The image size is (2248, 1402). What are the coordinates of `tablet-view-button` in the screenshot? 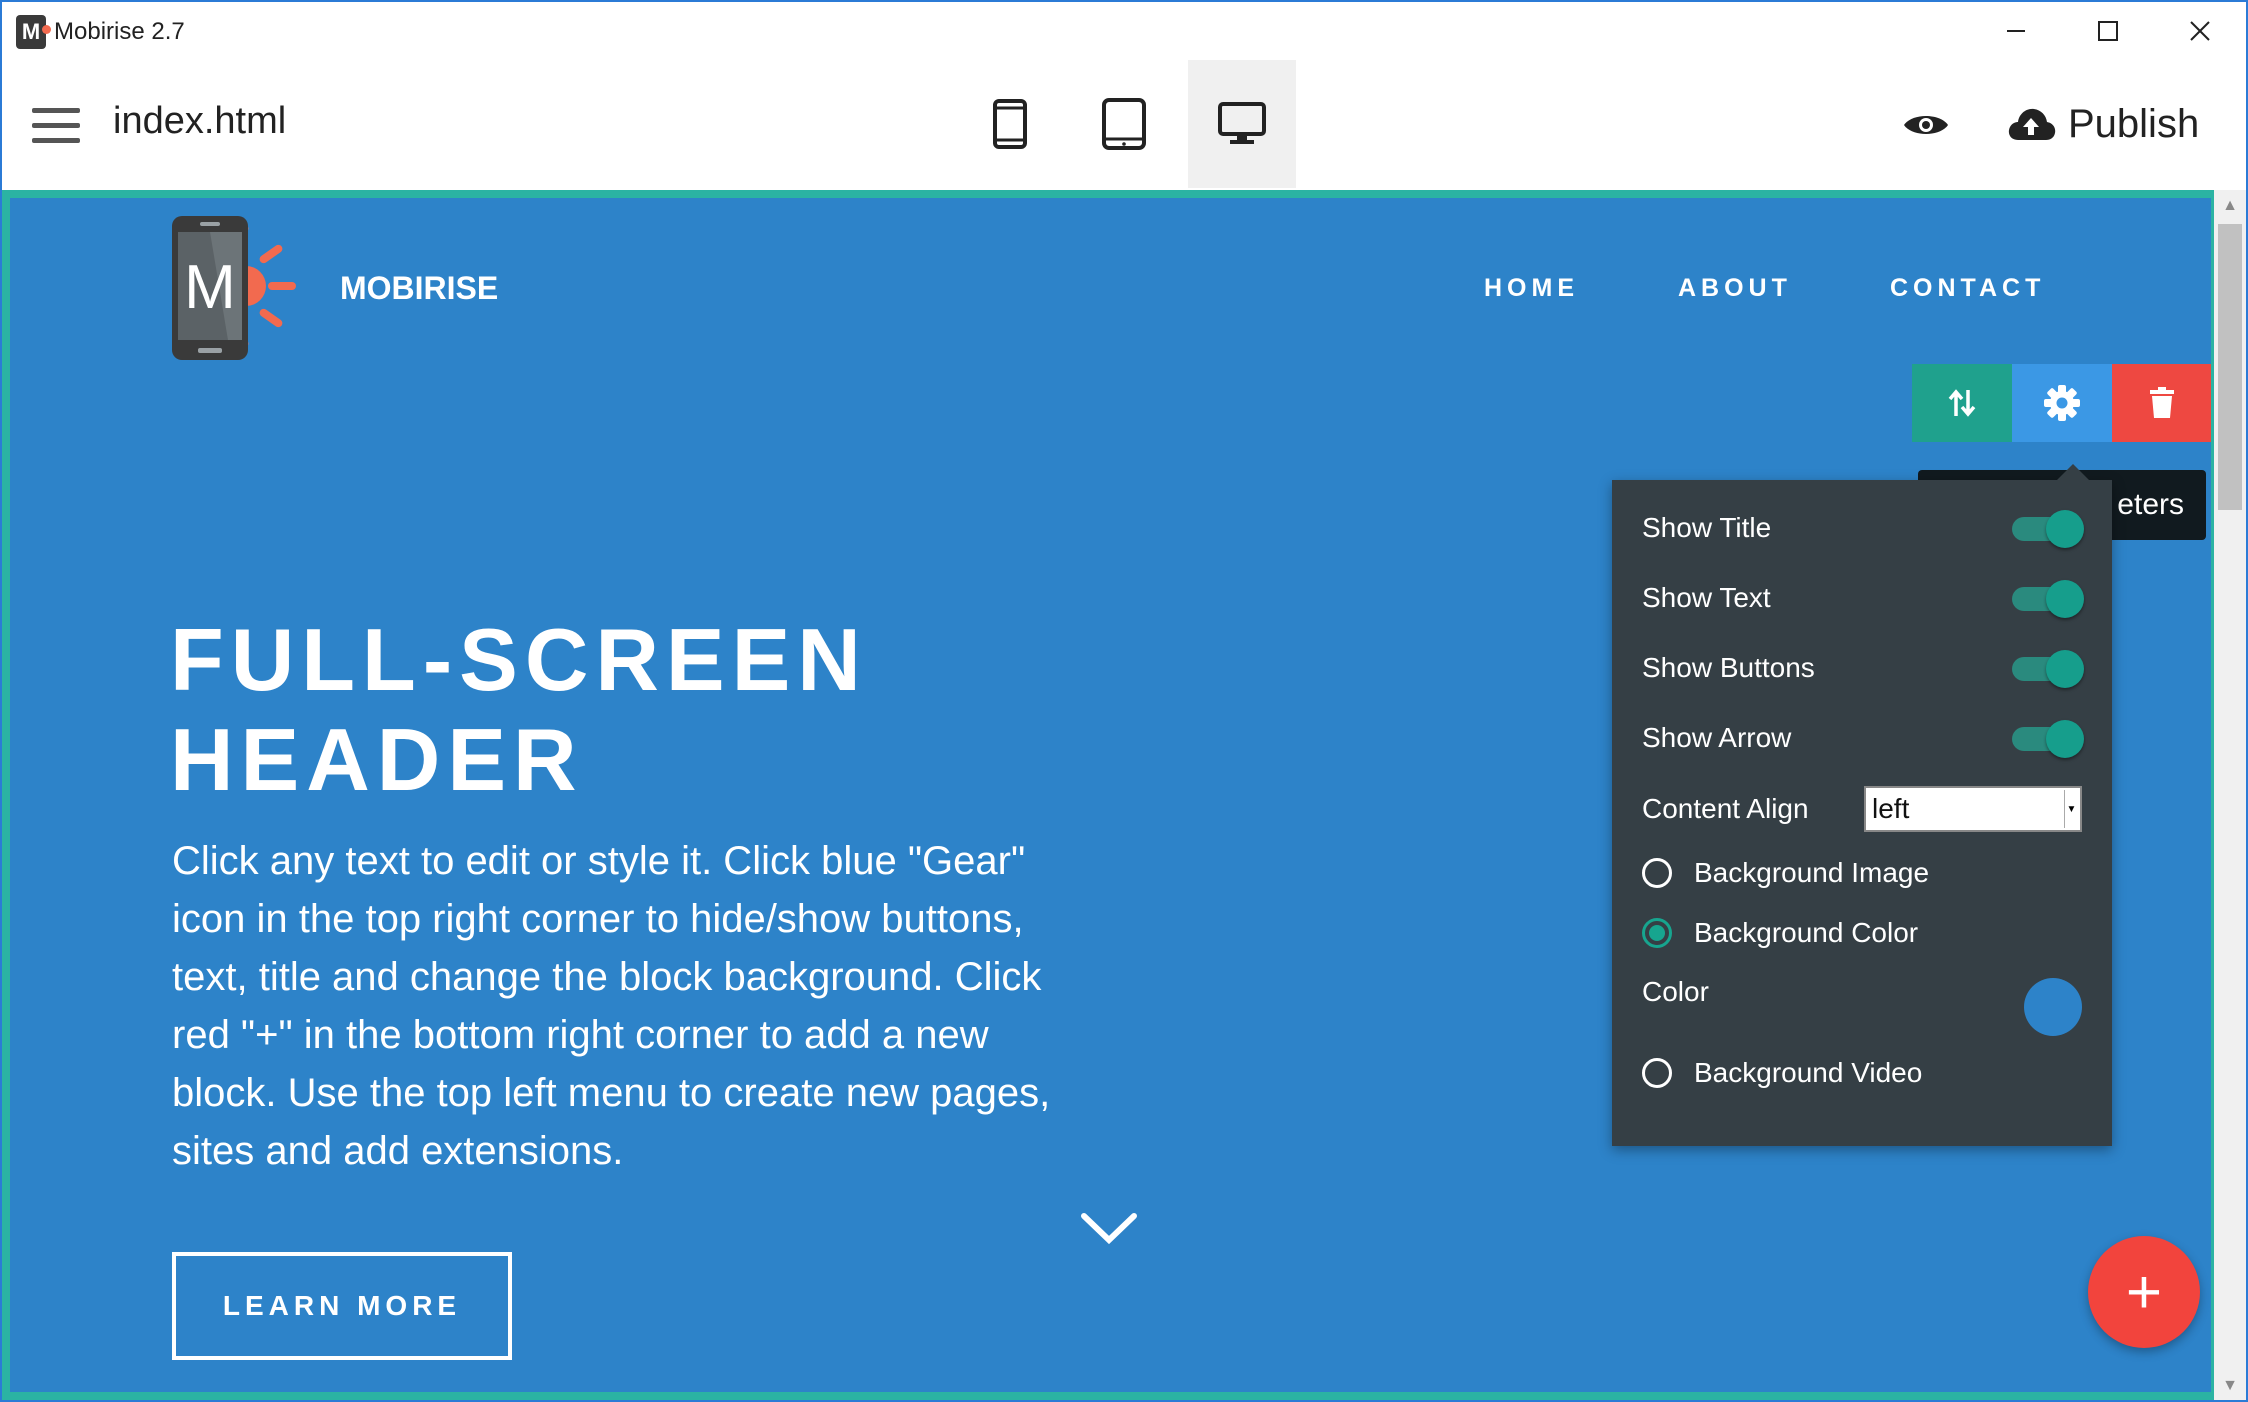 It's located at (1124, 124).